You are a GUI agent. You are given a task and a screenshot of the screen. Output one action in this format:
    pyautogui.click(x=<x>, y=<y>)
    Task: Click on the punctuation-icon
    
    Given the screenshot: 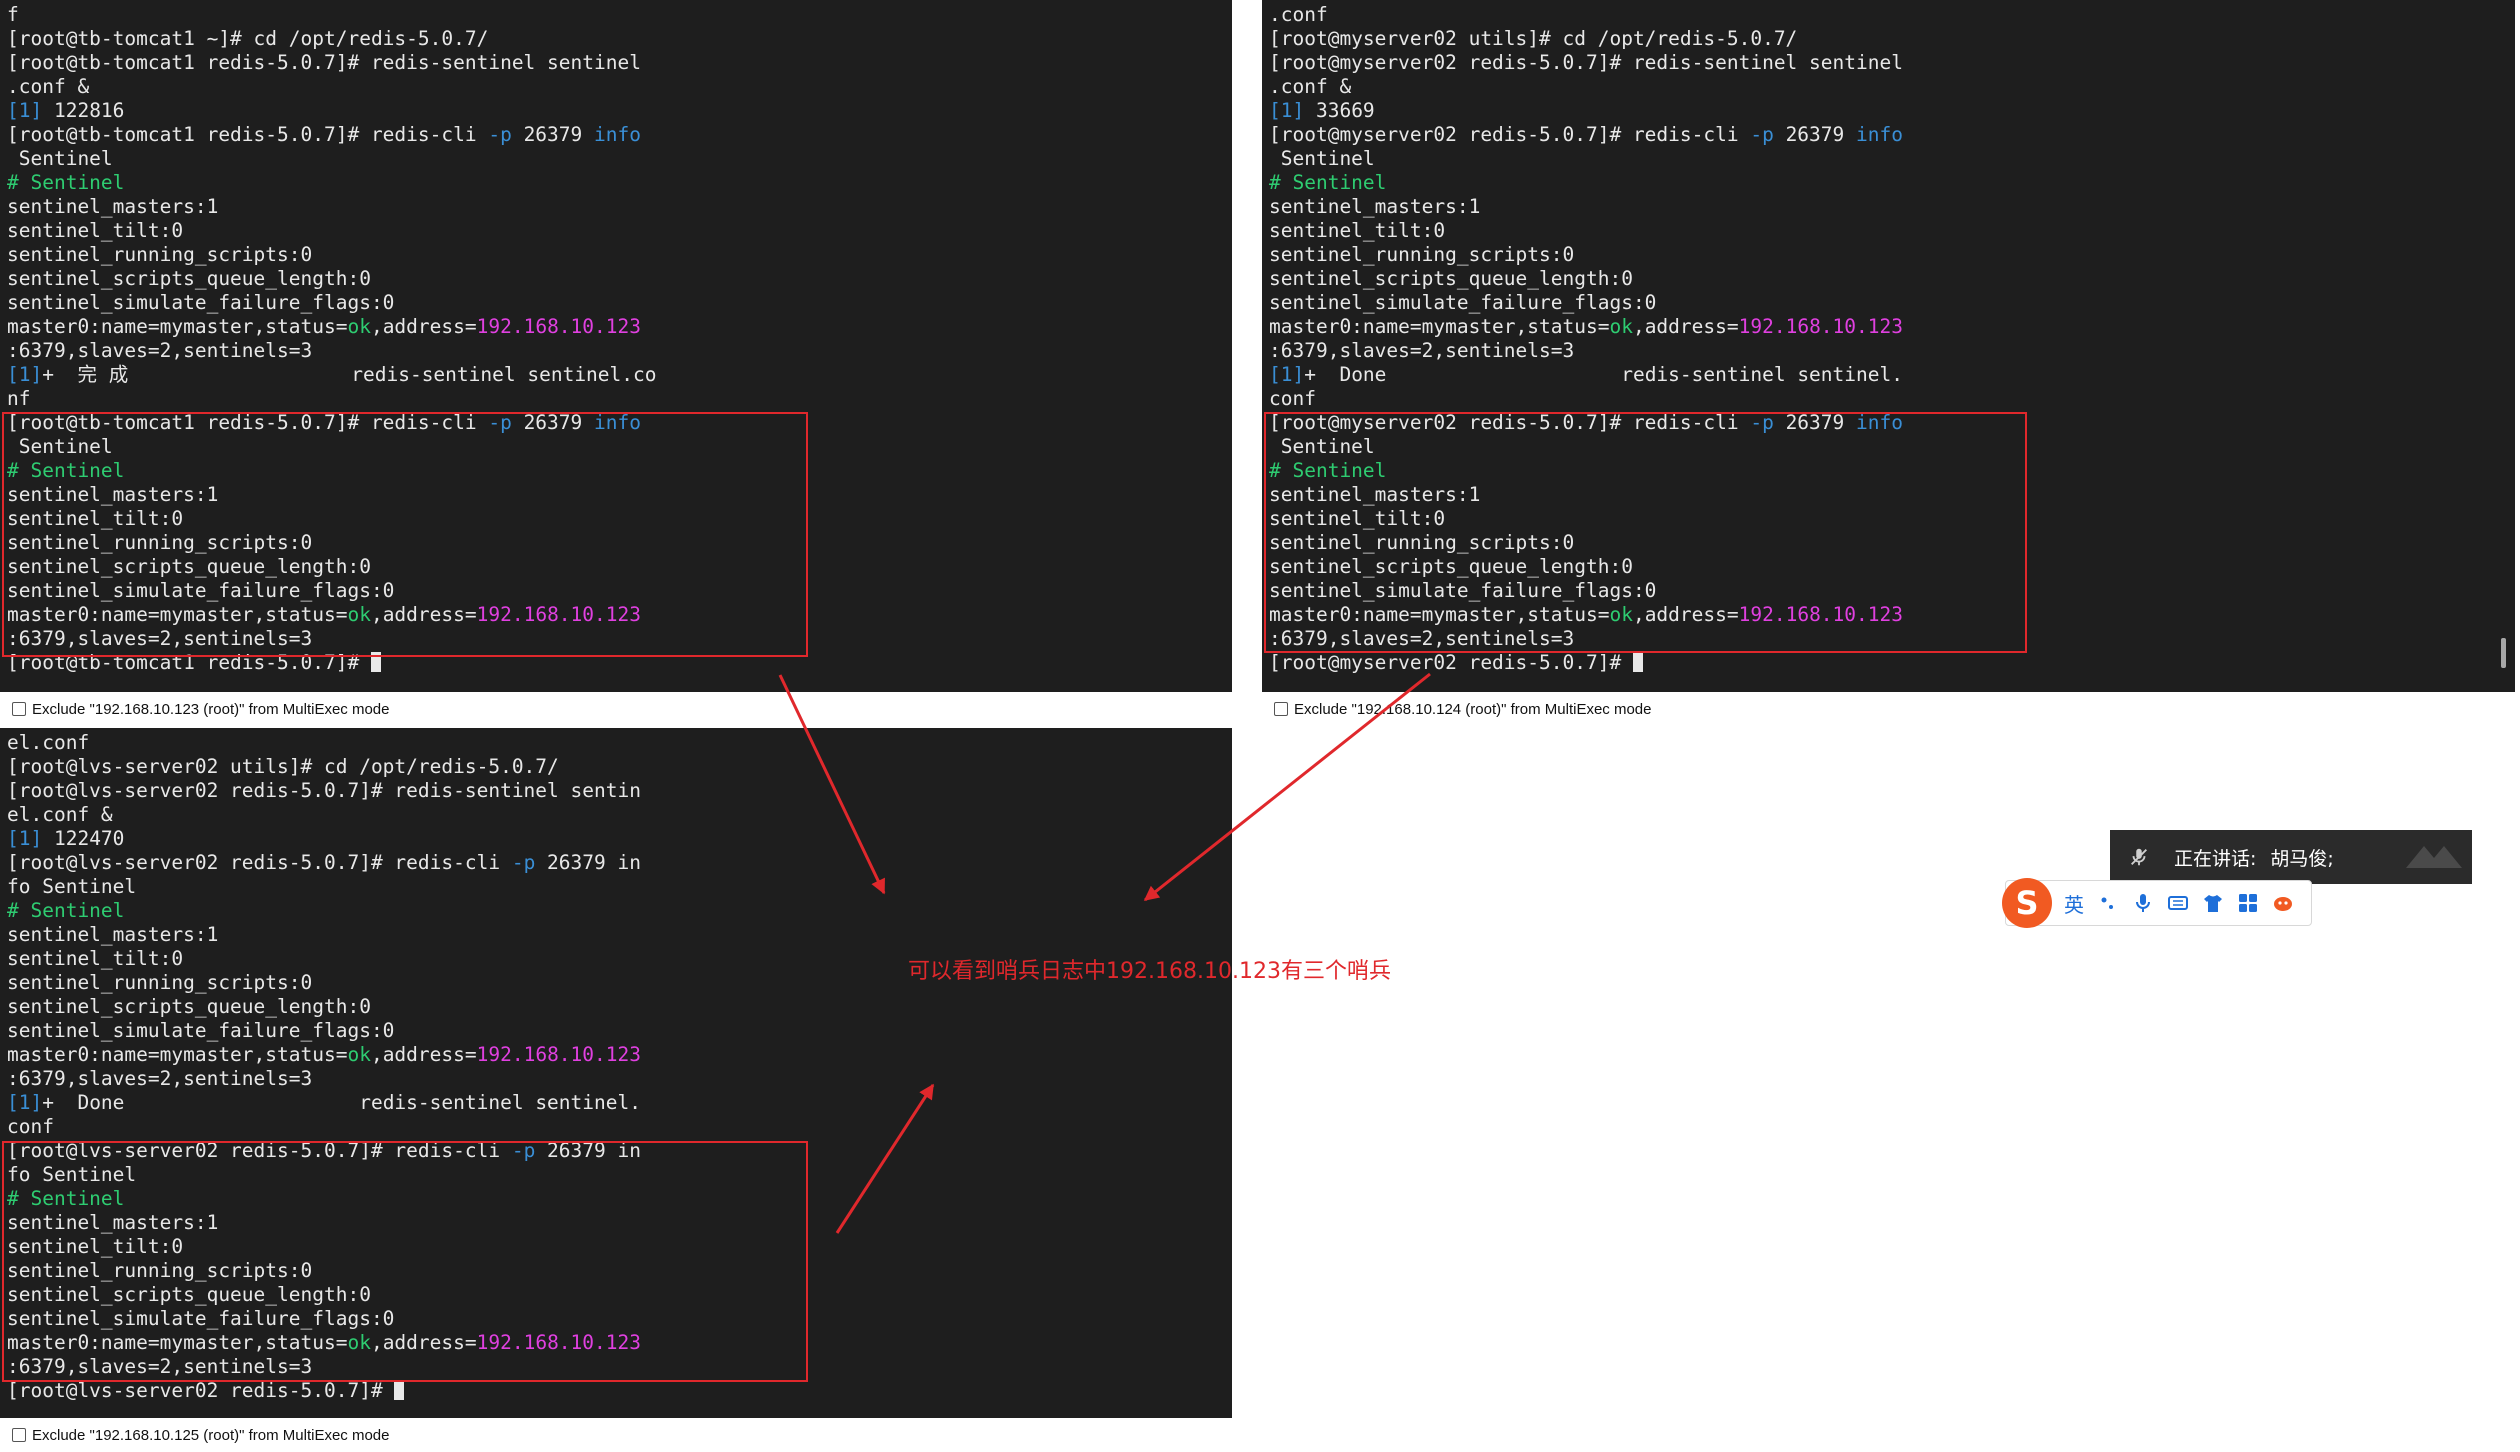 What is the action you would take?
    pyautogui.click(x=2108, y=903)
    